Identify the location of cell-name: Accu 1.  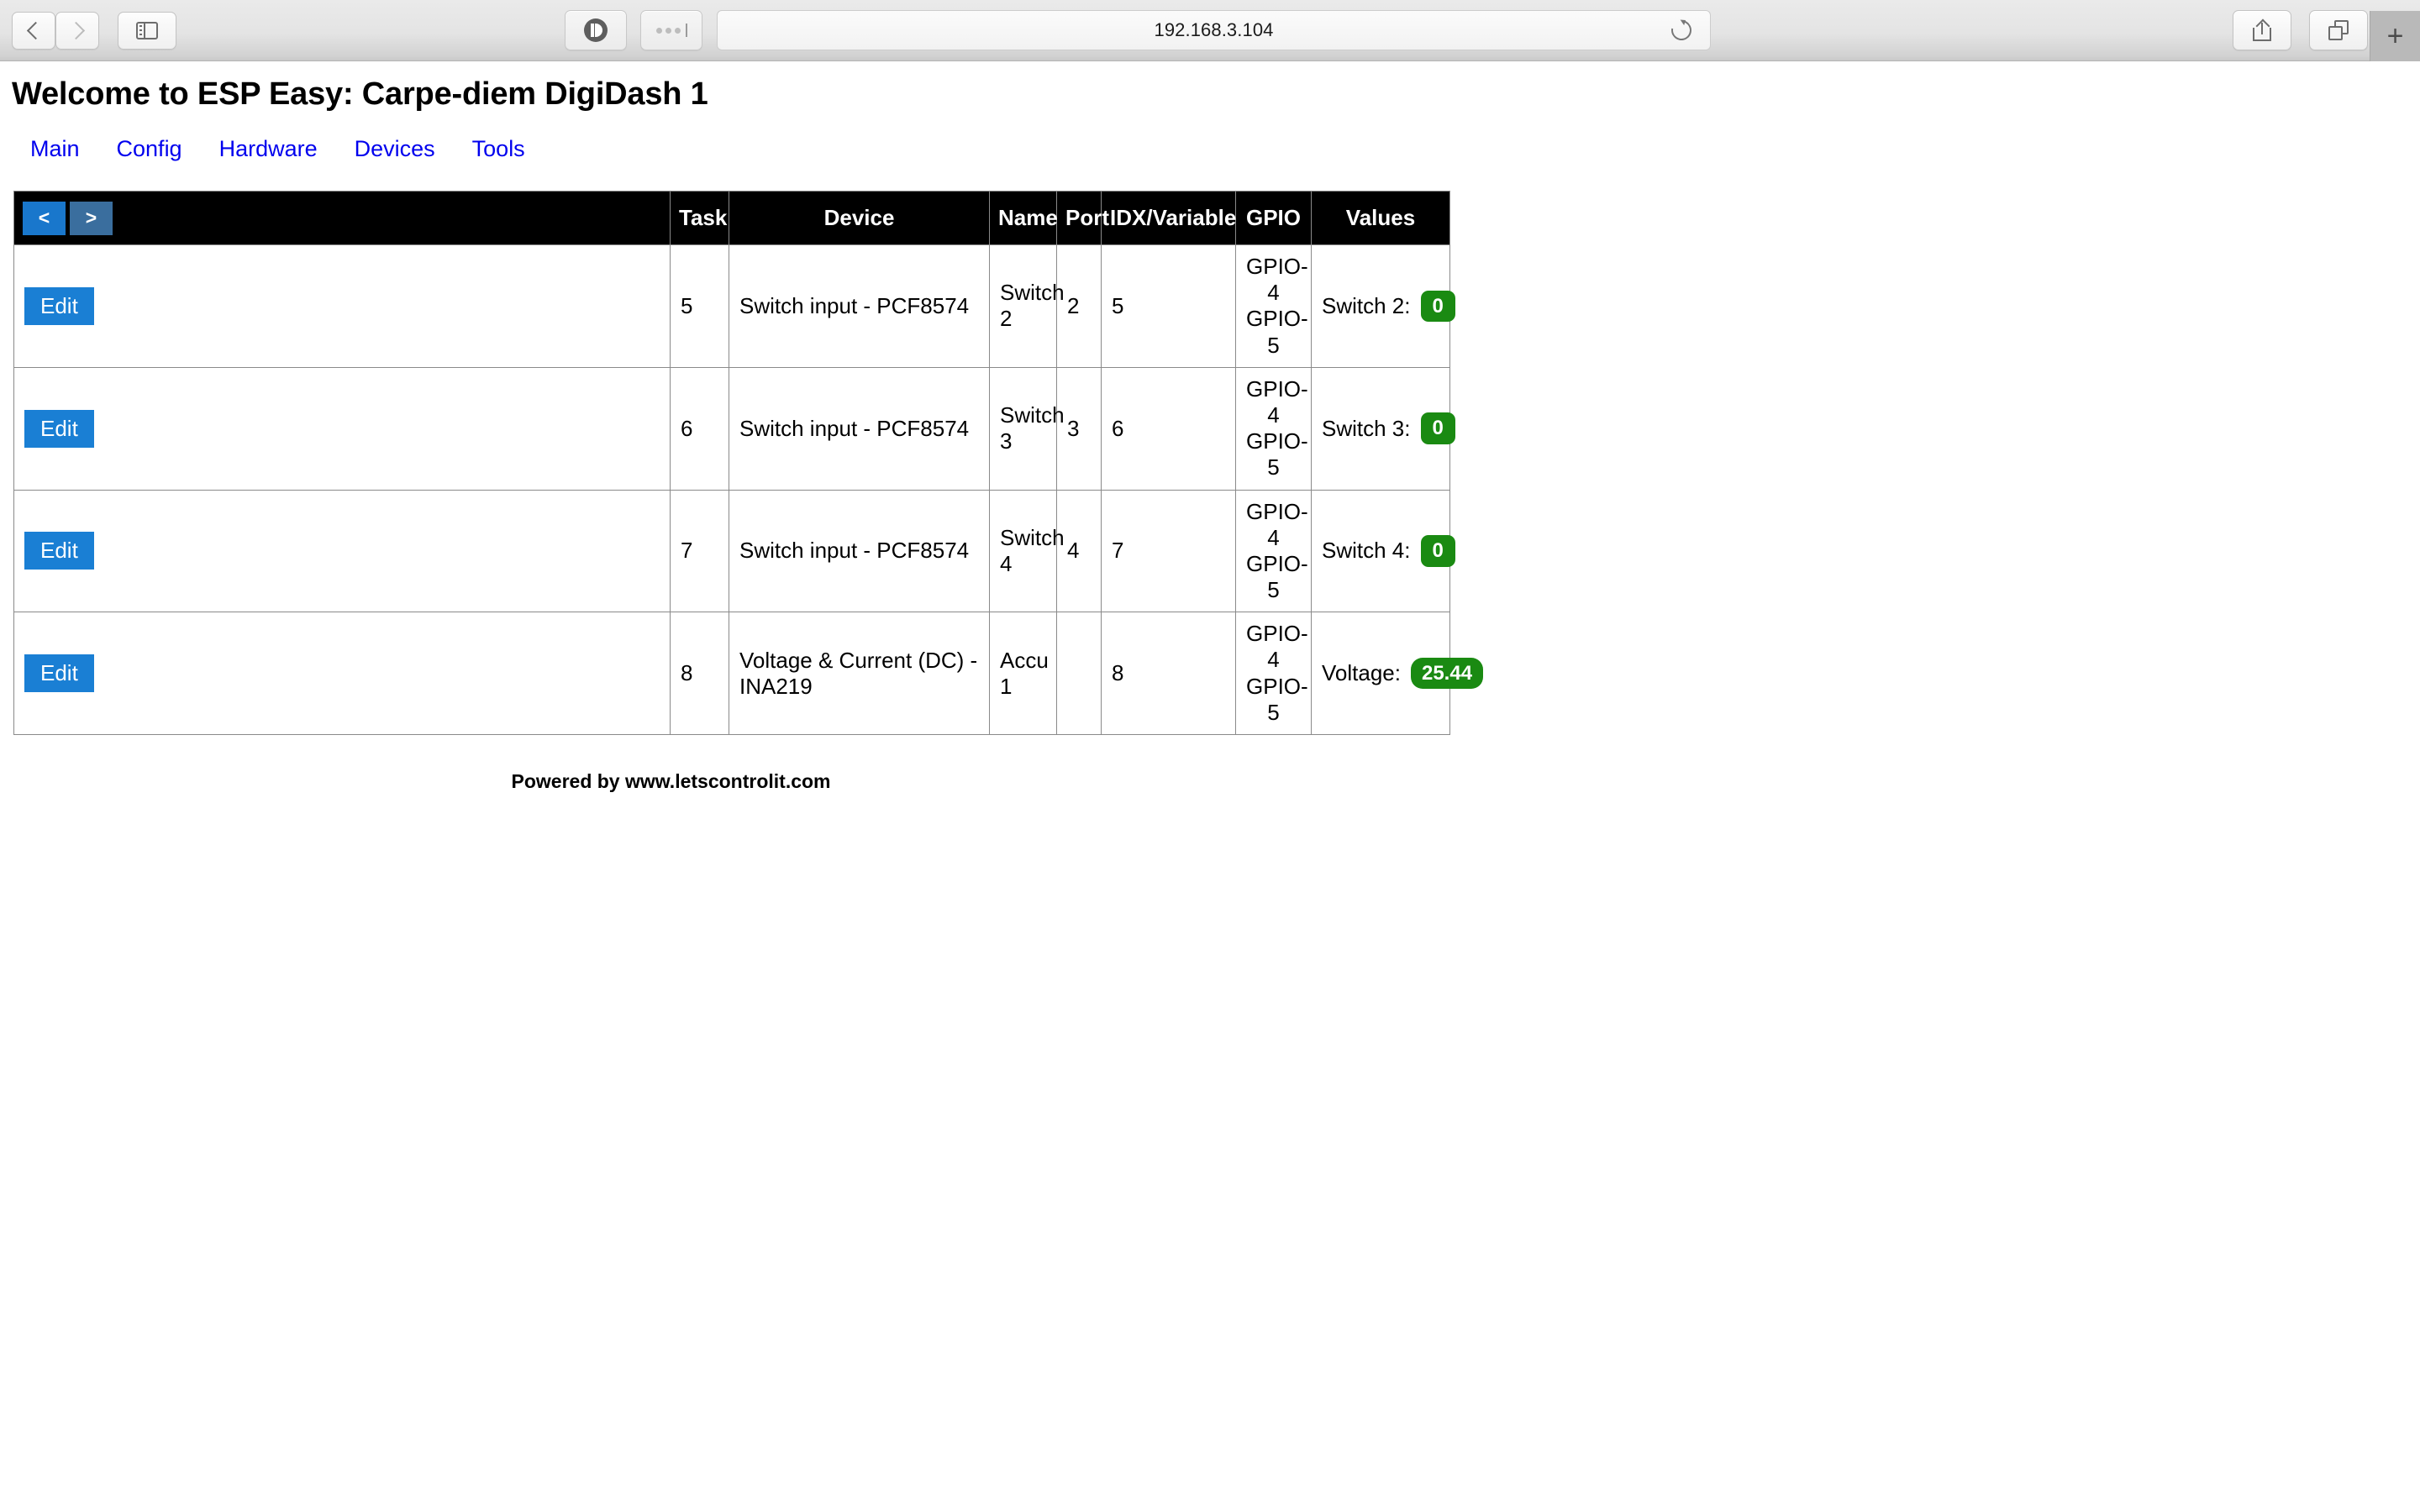
(1023, 673).